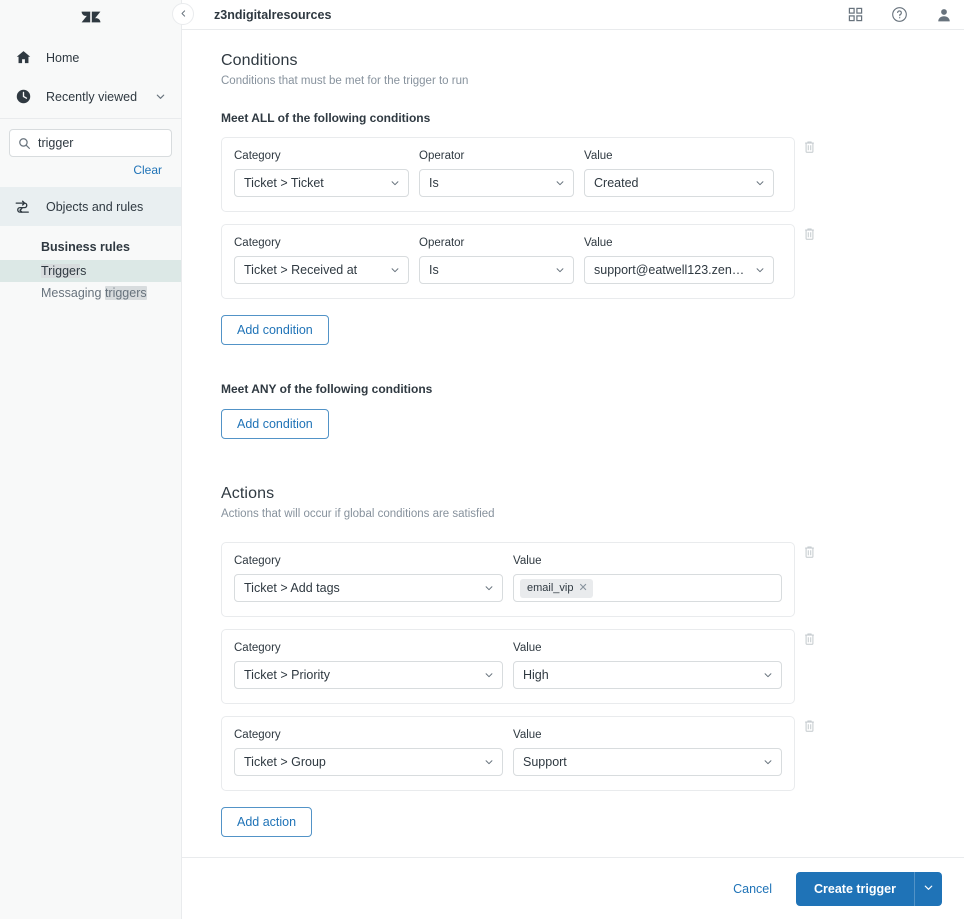 Image resolution: width=964 pixels, height=919 pixels. I want to click on action-row: Category Ticket > Priority Value High, so click(508, 666).